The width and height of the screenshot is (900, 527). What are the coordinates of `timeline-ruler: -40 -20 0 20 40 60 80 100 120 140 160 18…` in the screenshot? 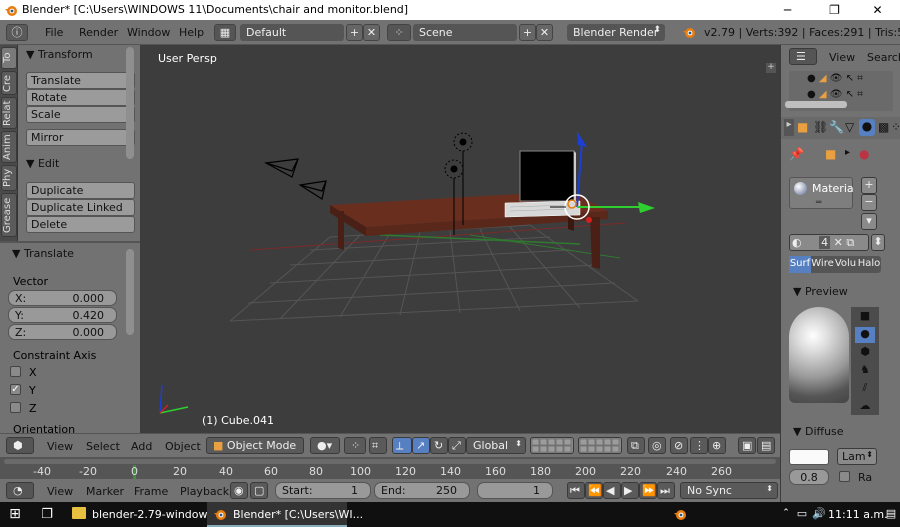 It's located at (390, 468).